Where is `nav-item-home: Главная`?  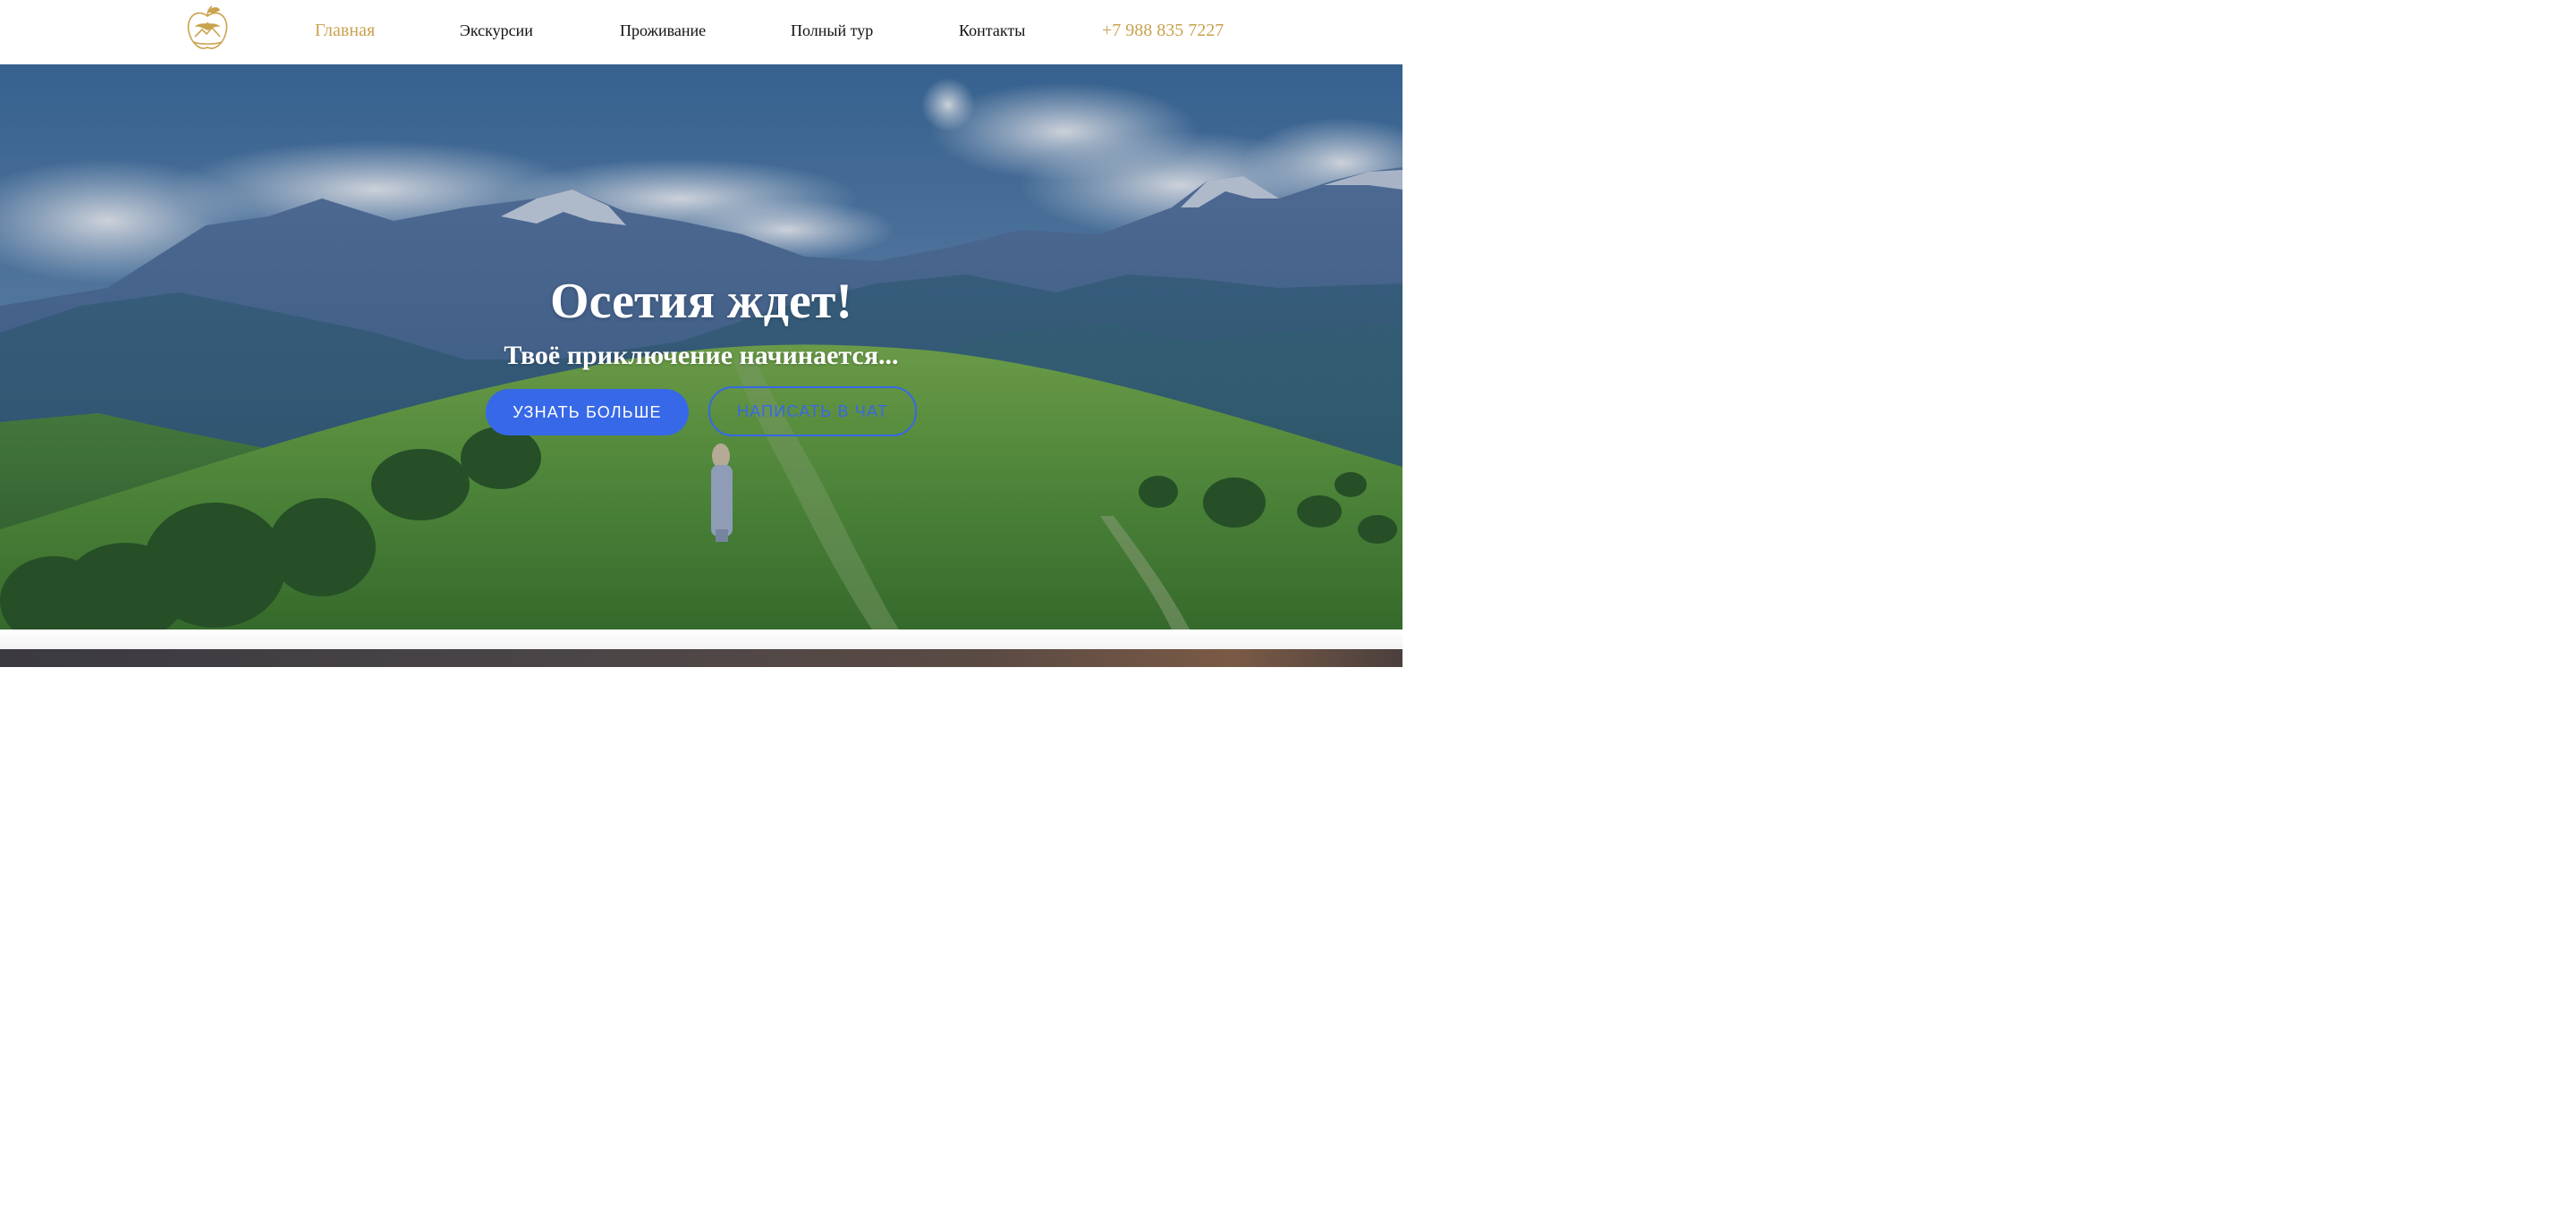 nav-item-home: Главная is located at coordinates (345, 31).